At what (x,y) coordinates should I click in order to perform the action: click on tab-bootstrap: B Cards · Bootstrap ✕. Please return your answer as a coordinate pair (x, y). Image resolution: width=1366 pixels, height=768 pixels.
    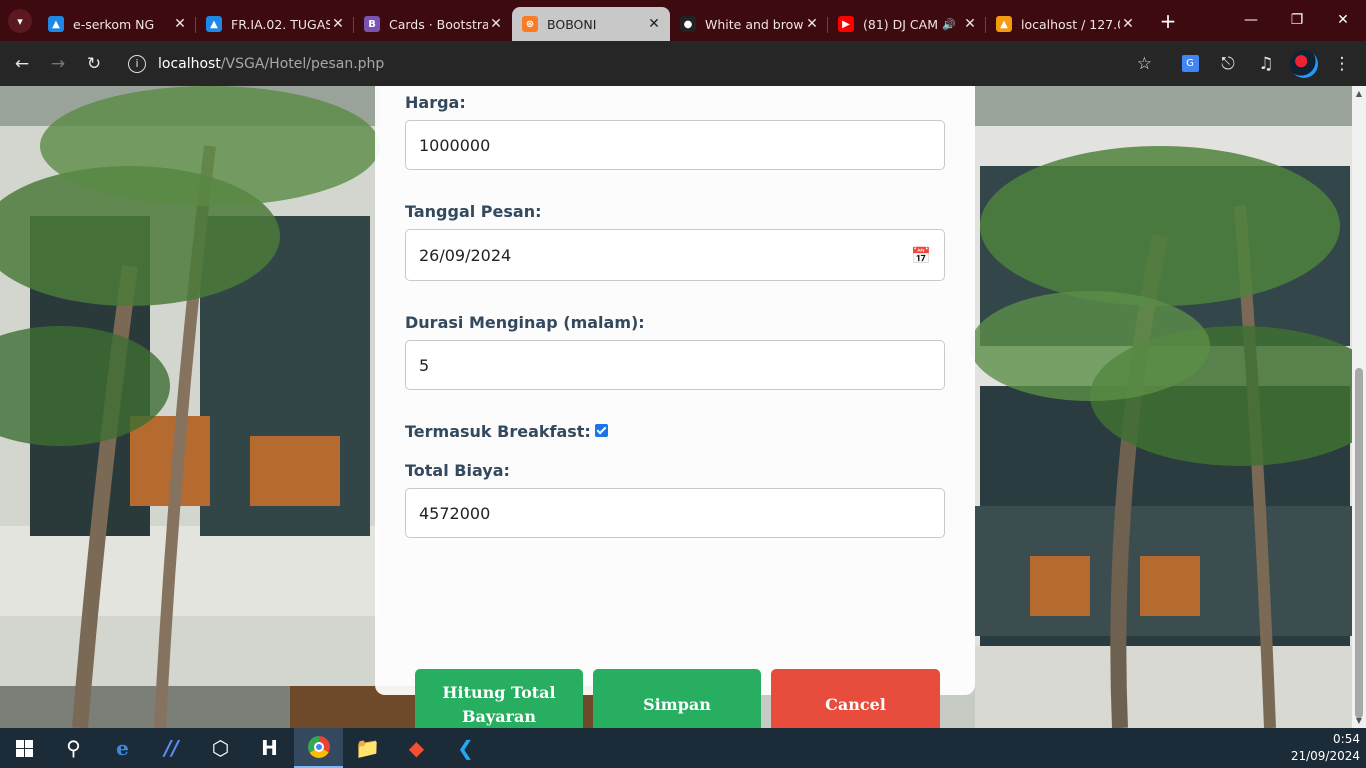
    Looking at the image, I should click on (433, 24).